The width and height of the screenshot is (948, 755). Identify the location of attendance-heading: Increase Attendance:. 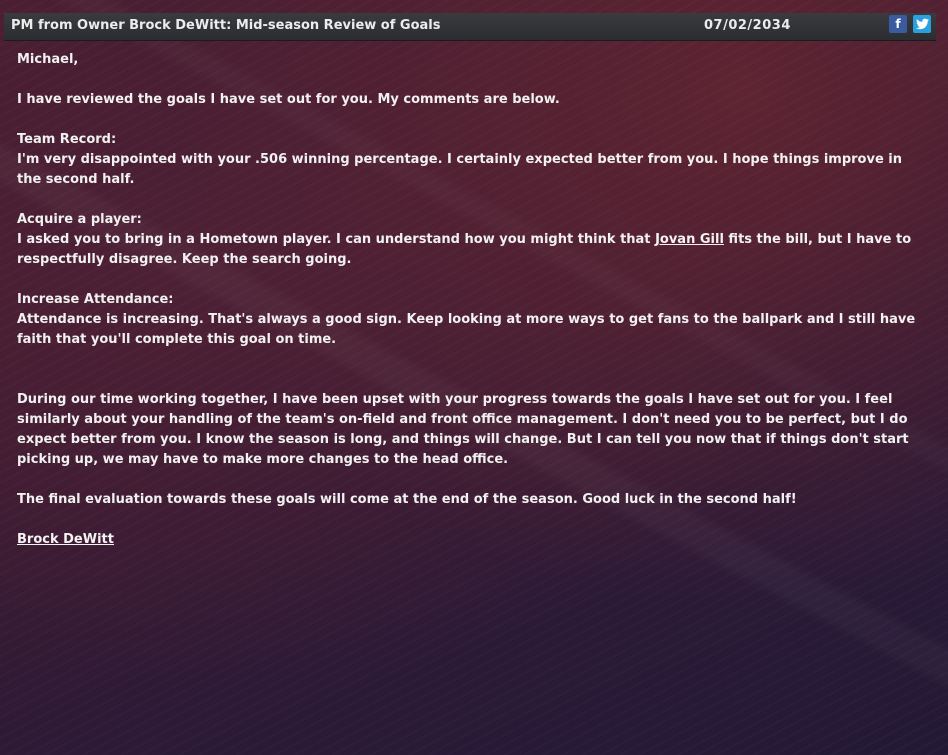
(95, 299).